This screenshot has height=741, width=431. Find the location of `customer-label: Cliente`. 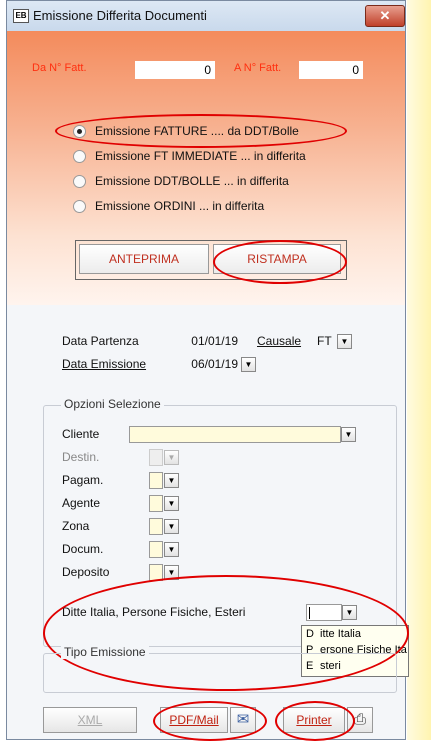

customer-label: Cliente is located at coordinates (81, 434).